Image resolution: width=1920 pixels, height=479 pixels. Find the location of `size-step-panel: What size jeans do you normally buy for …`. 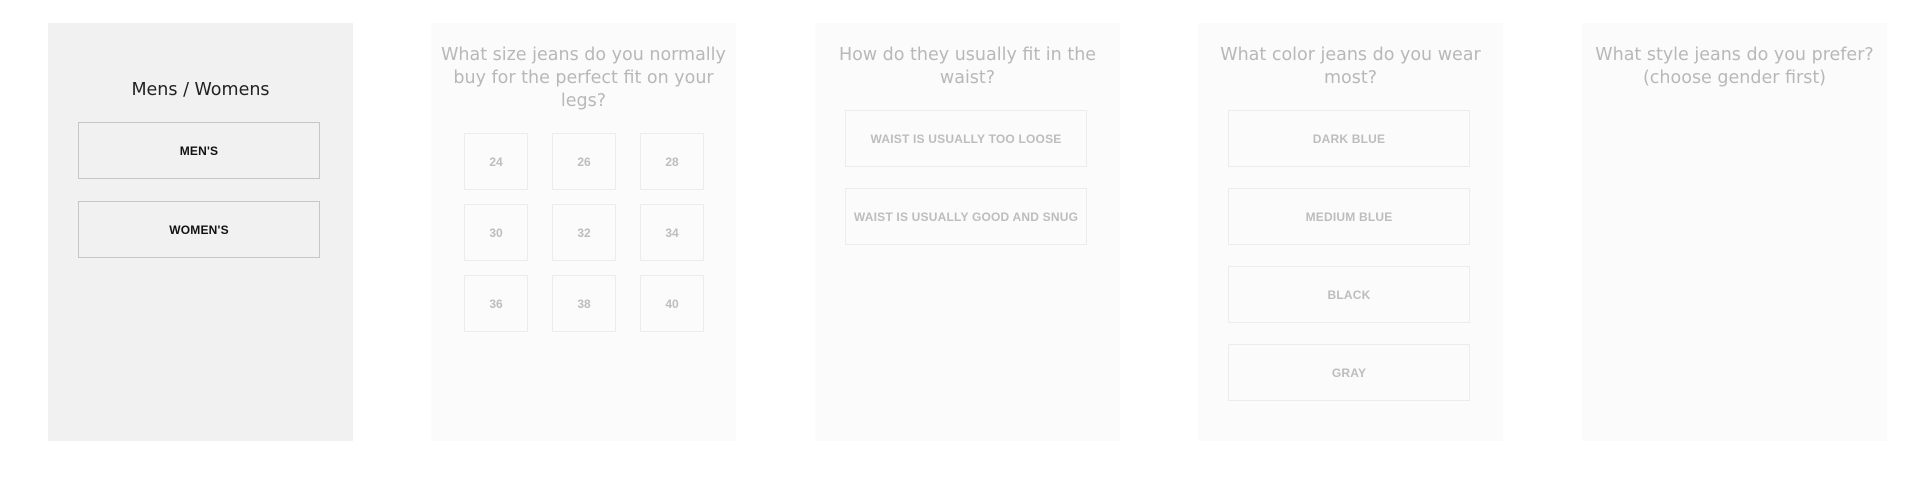

size-step-panel: What size jeans do you normally buy for … is located at coordinates (583, 232).